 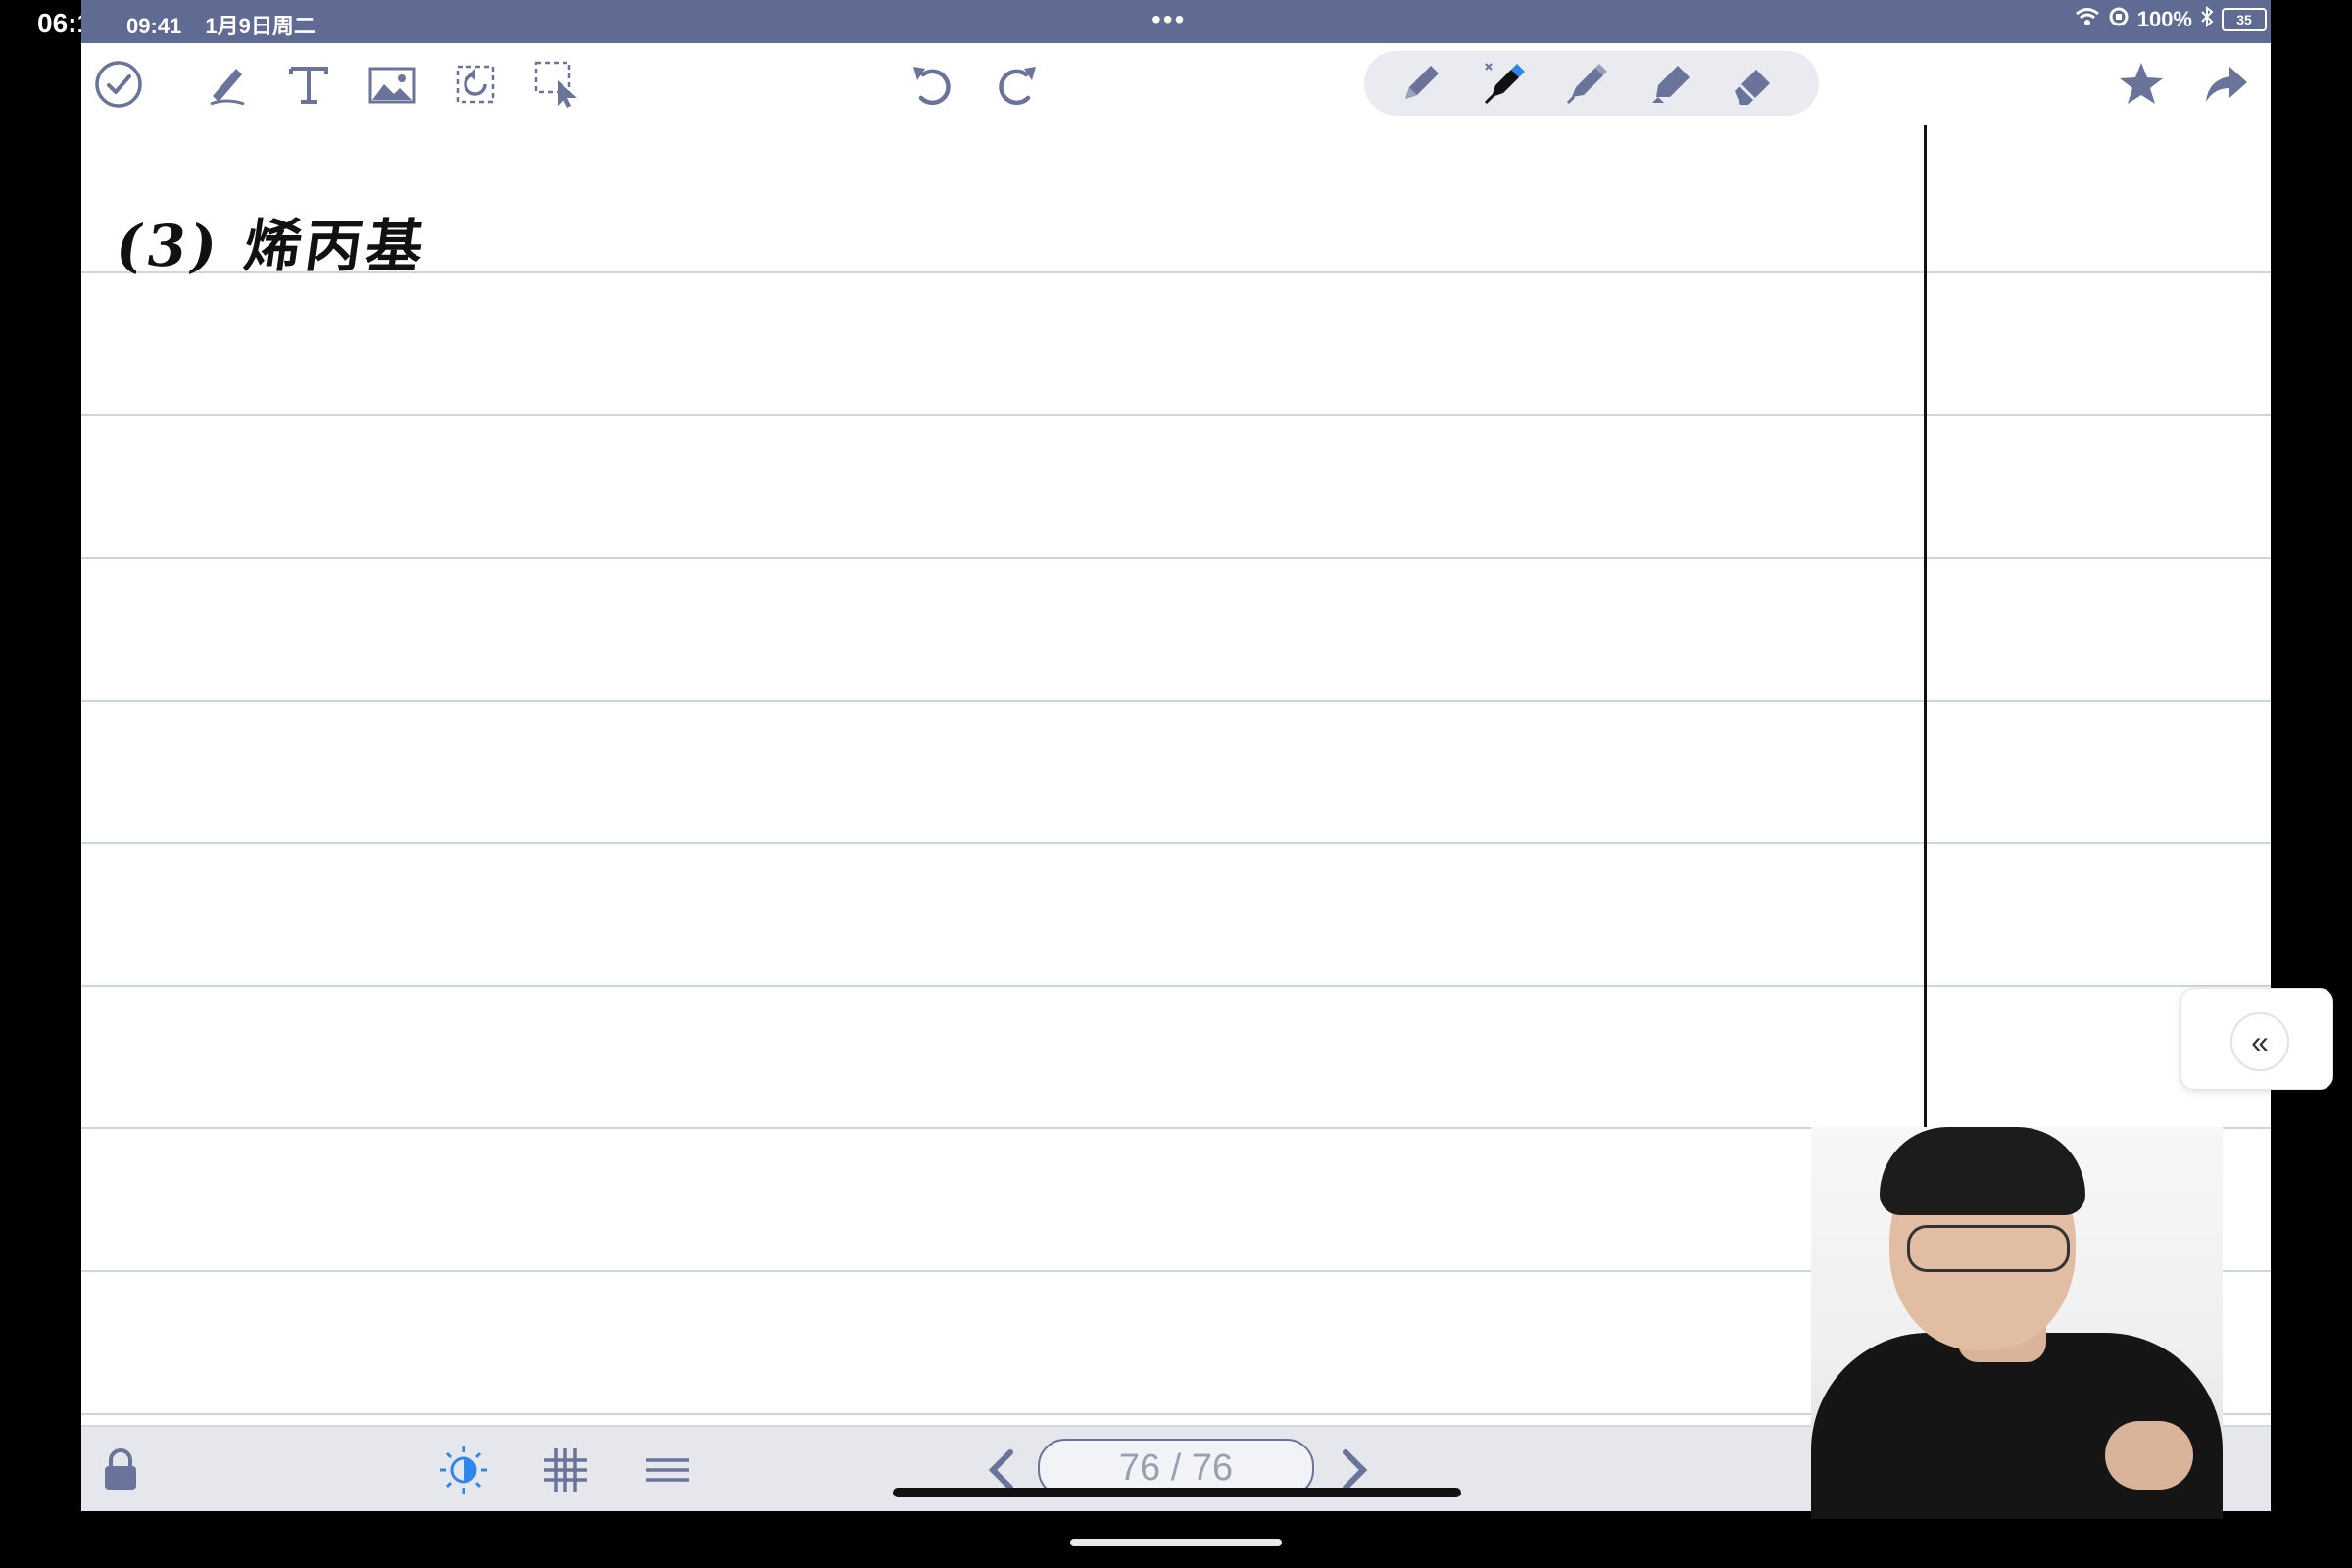 What do you see at coordinates (1176, 85) in the screenshot?
I see `toolbar` at bounding box center [1176, 85].